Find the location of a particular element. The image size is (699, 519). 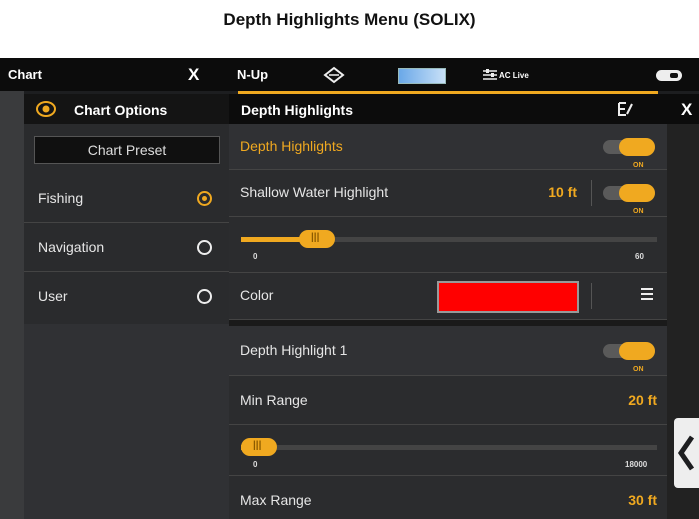

preset-option-navigation: Navigation is located at coordinates (126, 247).